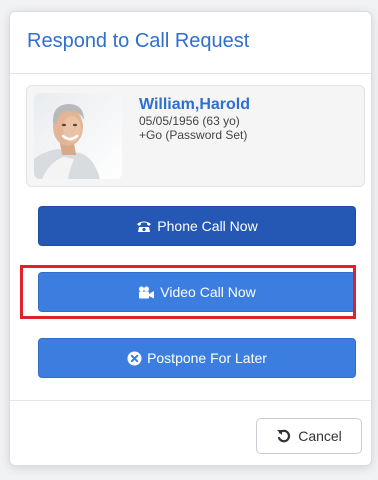 The height and width of the screenshot is (480, 378). I want to click on modal-header: Respond to Call Request, so click(190, 43).